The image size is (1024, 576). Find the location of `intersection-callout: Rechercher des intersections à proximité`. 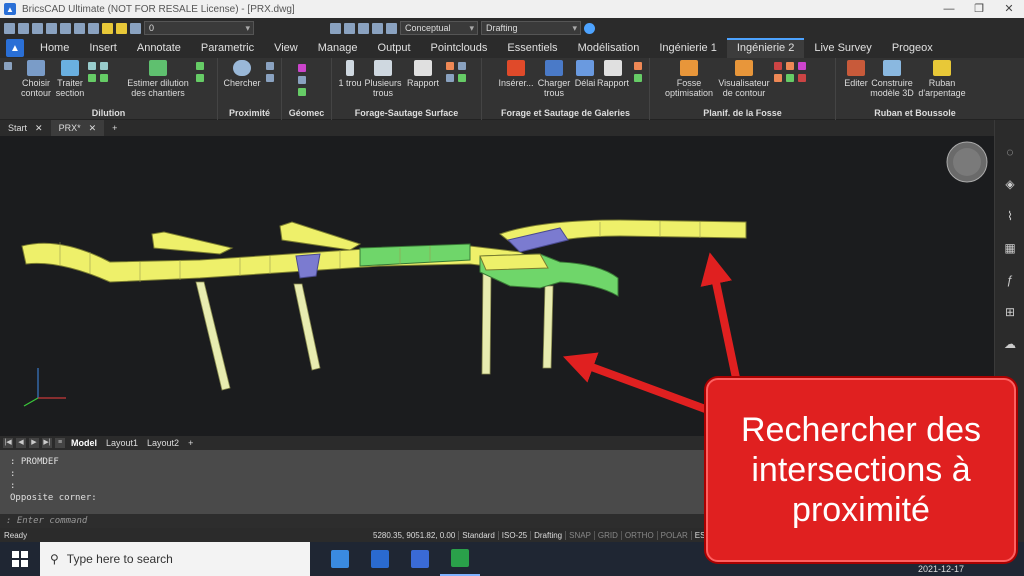

intersection-callout: Rechercher des intersections à proximité is located at coordinates (861, 470).